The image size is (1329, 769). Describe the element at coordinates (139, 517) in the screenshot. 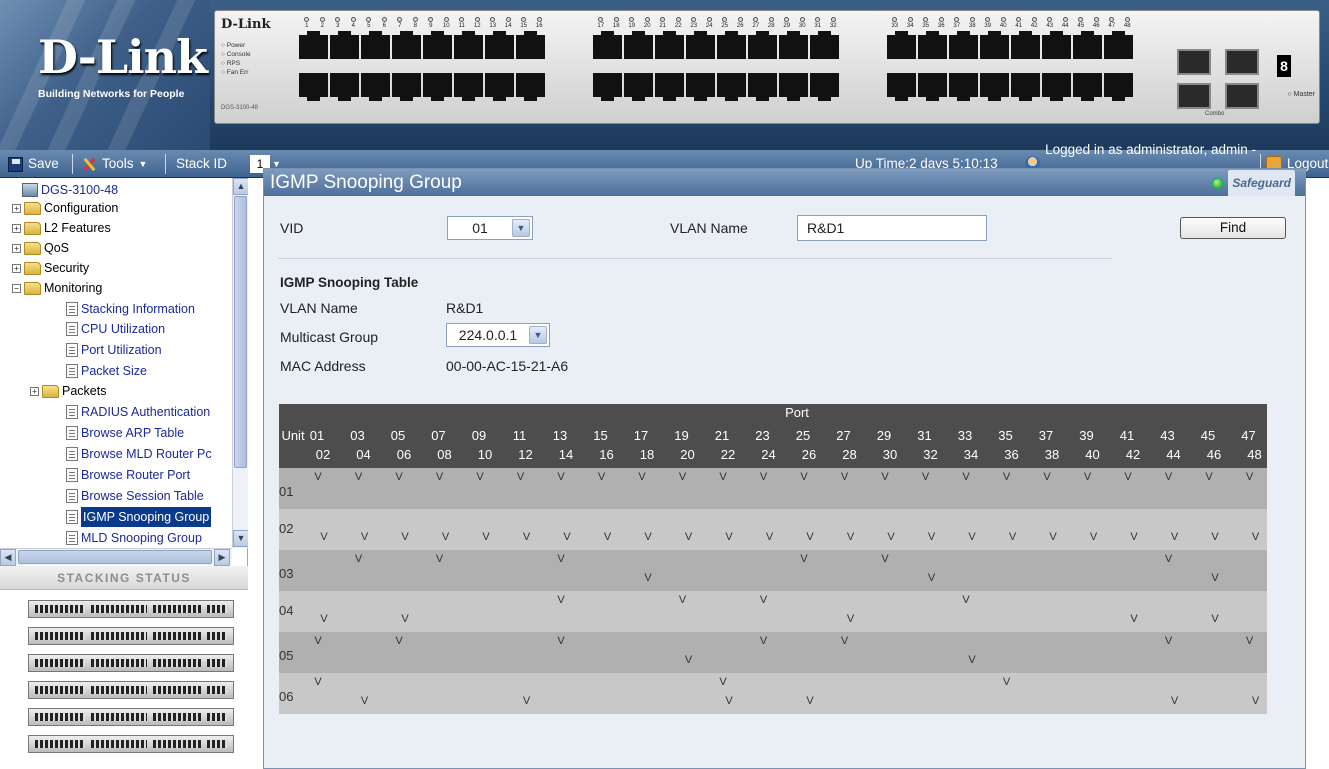

I see `sidebar-item-igmp-snooping-group: IGMP Snooping Group` at that location.